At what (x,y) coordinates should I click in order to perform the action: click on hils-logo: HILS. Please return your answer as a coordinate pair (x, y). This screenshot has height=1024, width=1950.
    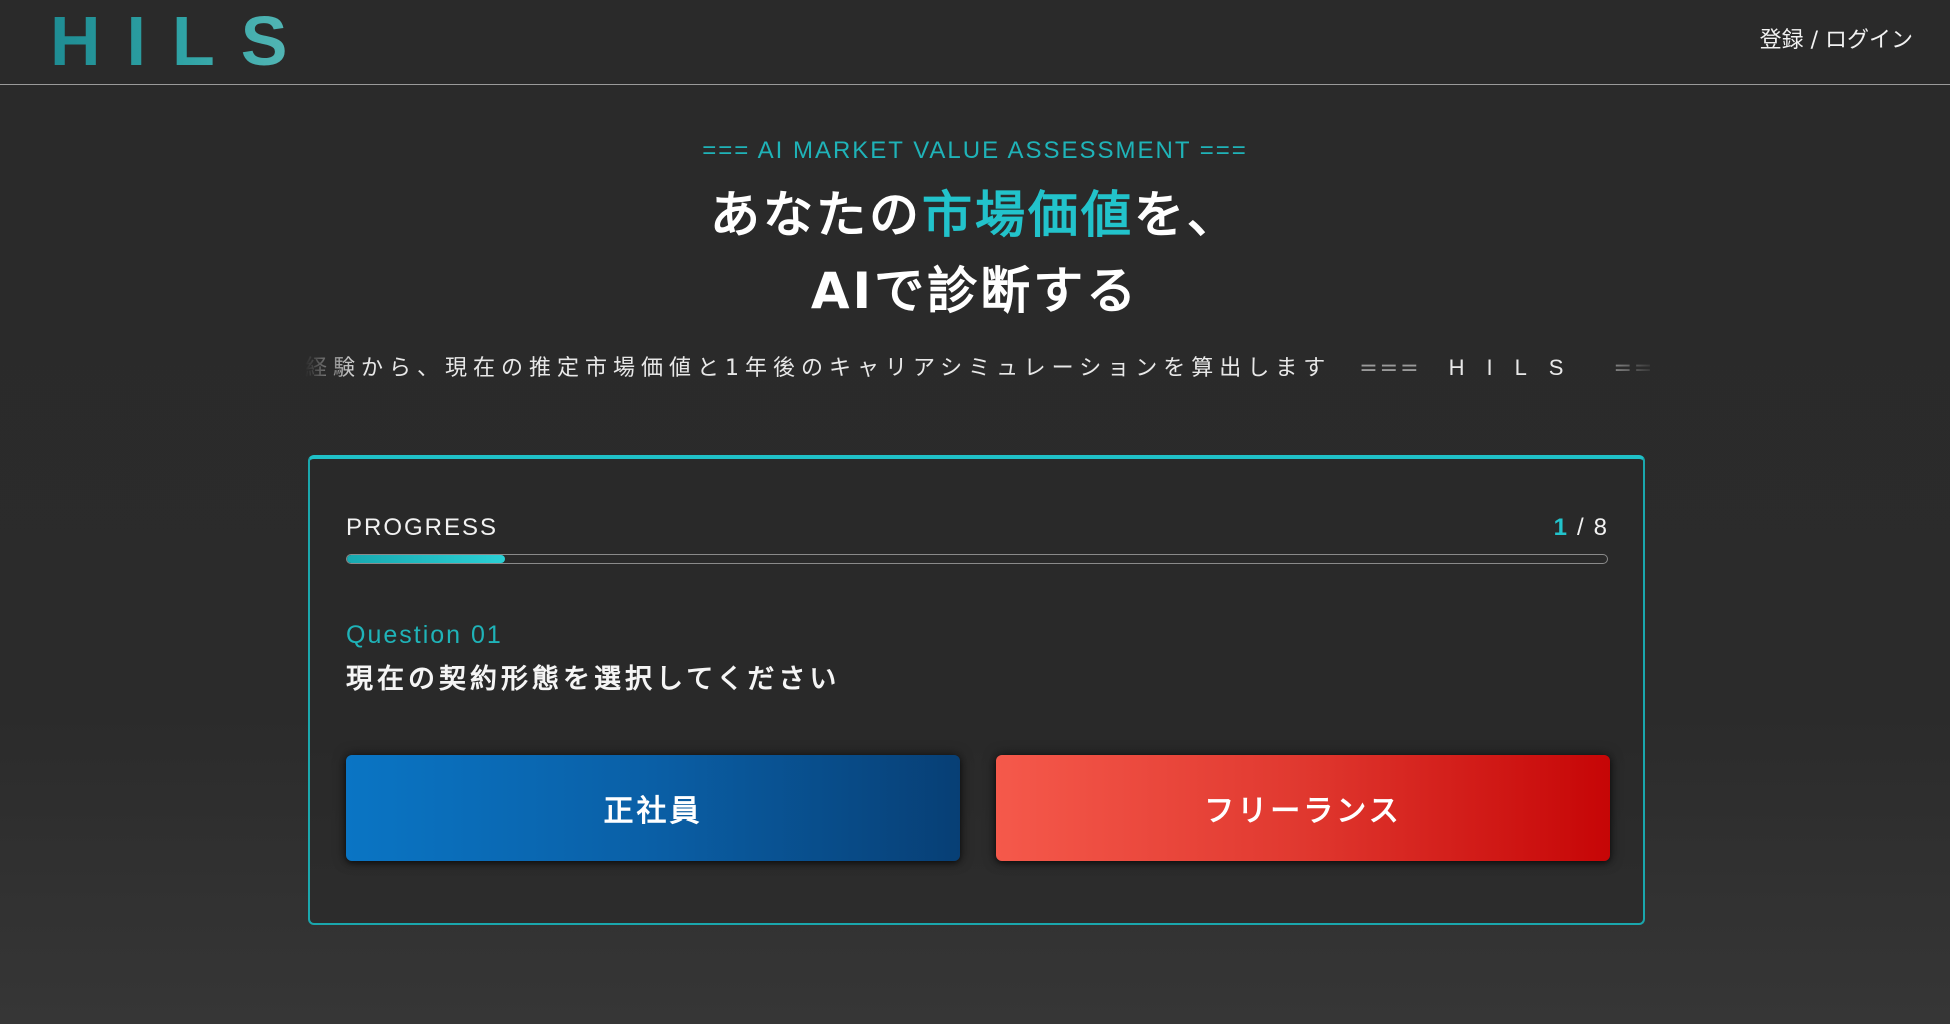
    Looking at the image, I should click on (181, 41).